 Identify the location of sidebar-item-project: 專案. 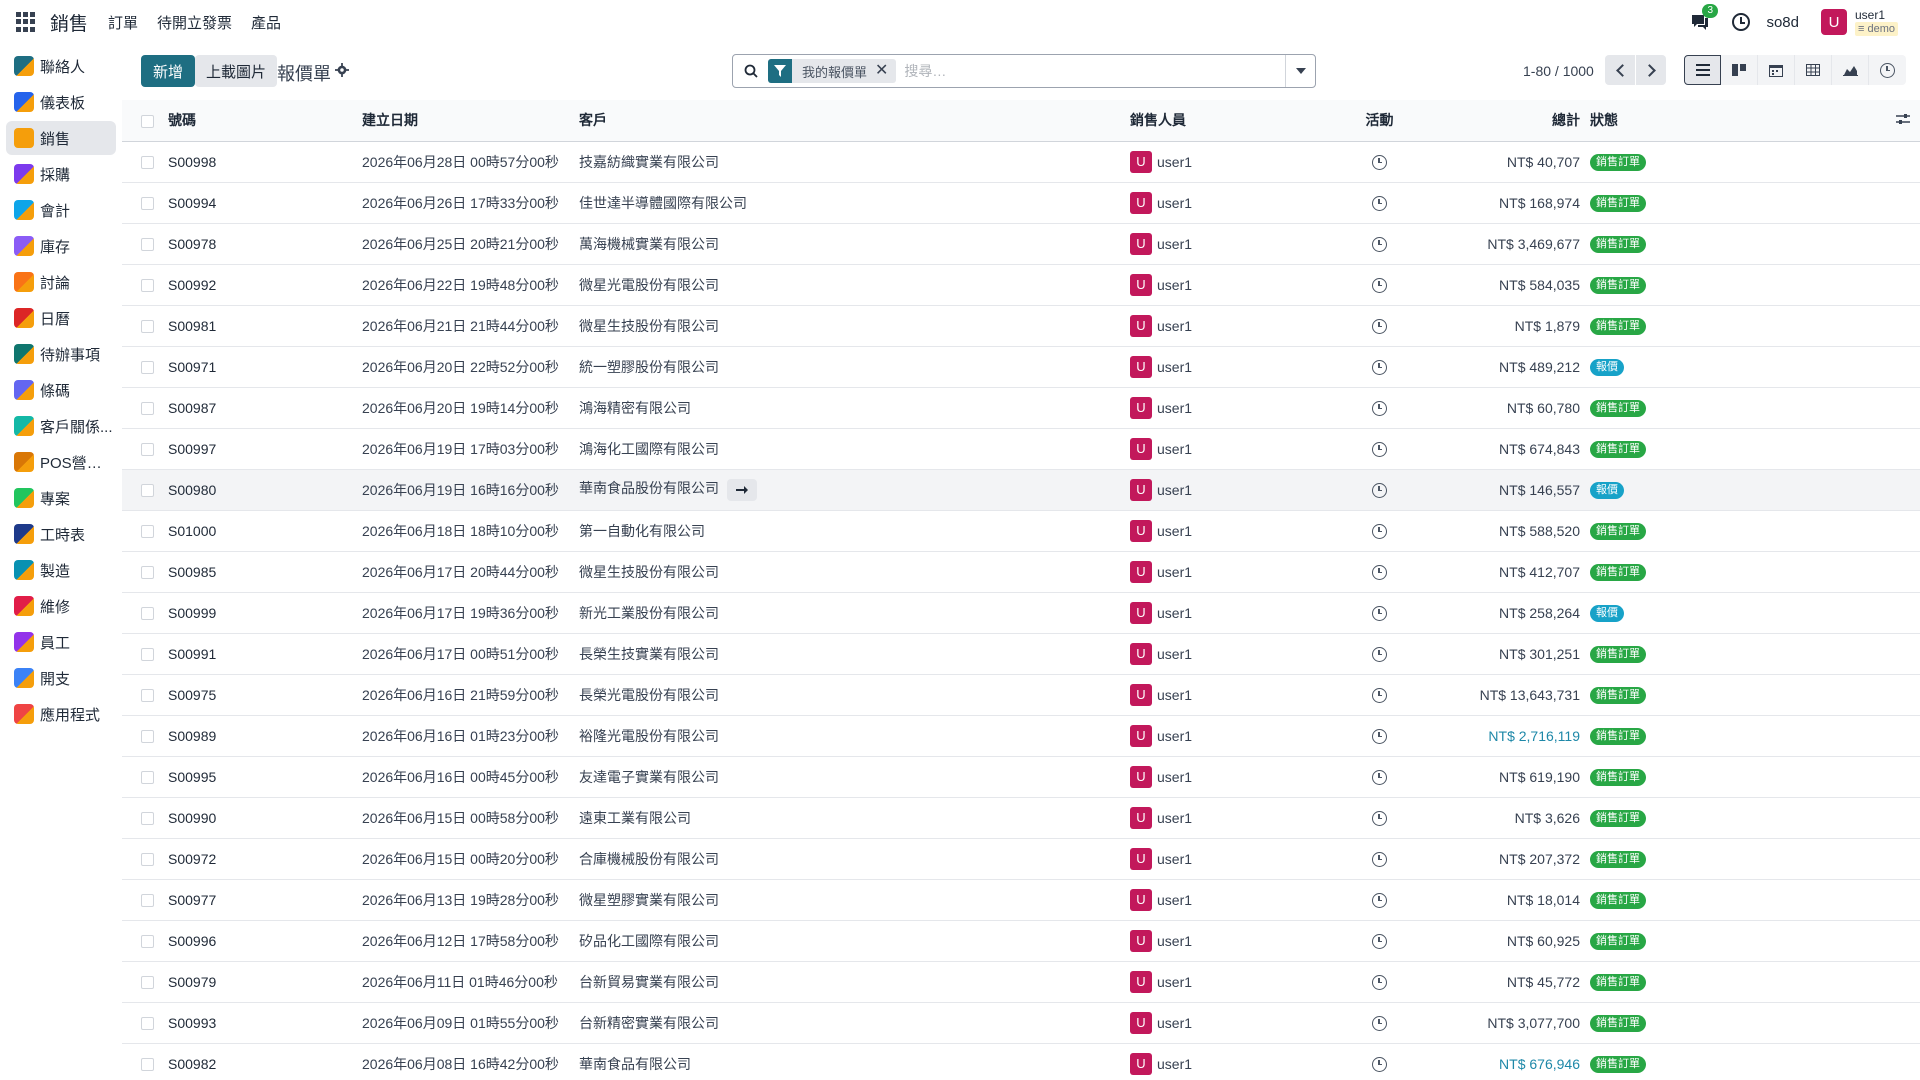
(61, 498).